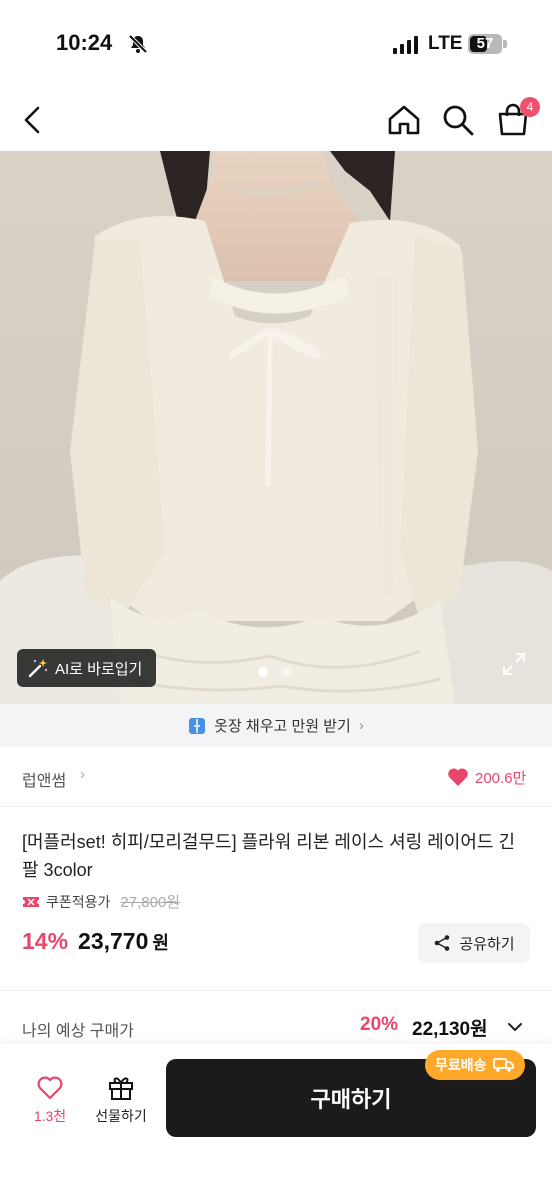  I want to click on share-button: 공유하기, so click(474, 943).